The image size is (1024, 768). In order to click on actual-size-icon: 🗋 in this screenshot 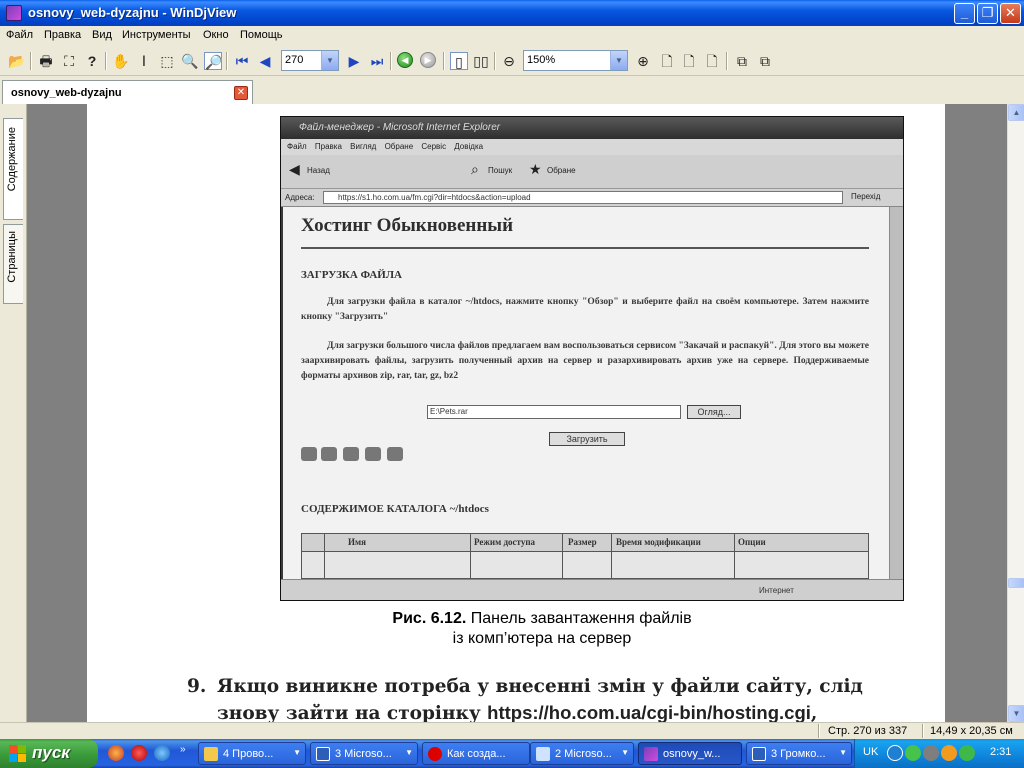, I will do `click(712, 61)`.